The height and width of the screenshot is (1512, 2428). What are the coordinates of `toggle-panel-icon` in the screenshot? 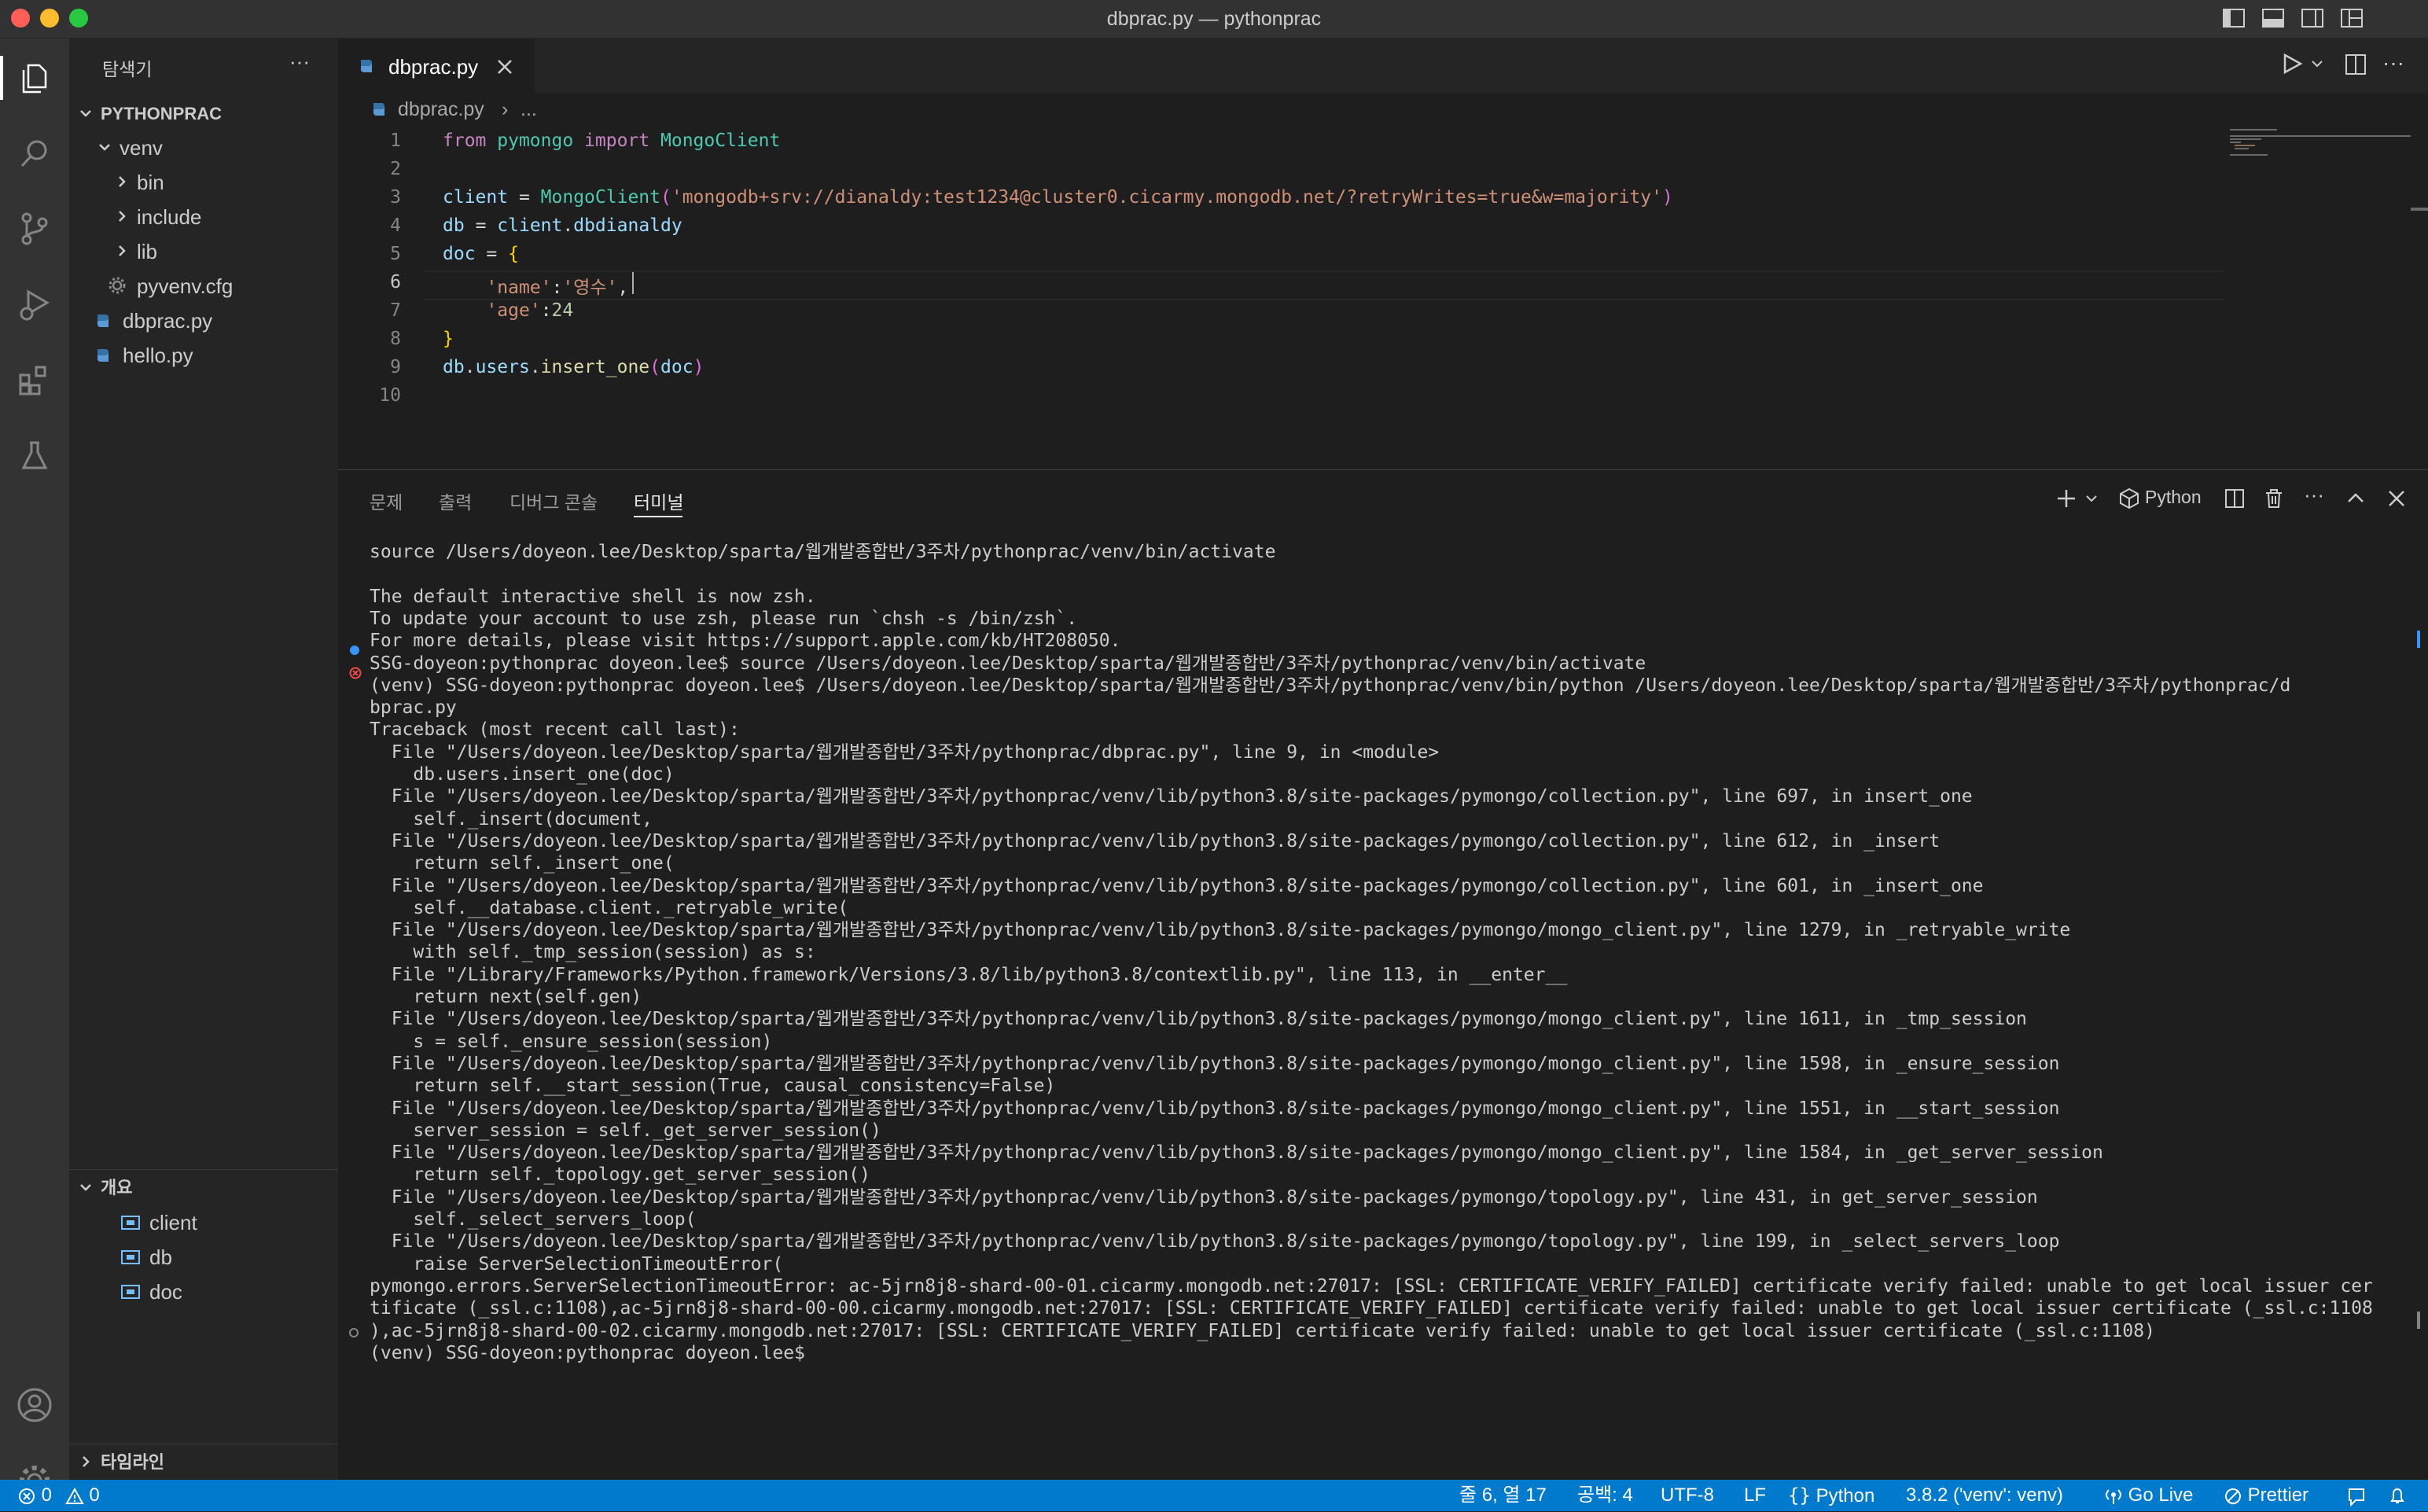 It's located at (2273, 18).